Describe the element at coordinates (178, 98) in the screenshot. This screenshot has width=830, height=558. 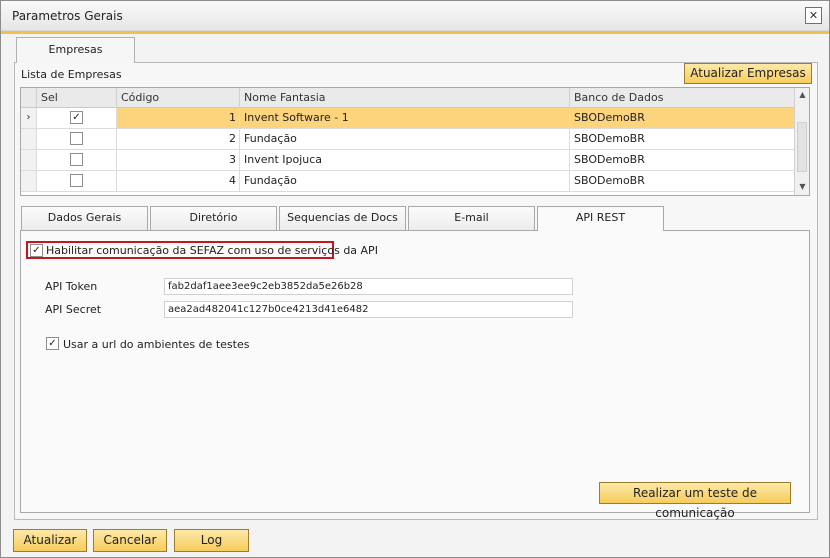
I see `column-header-codigo: Código` at that location.